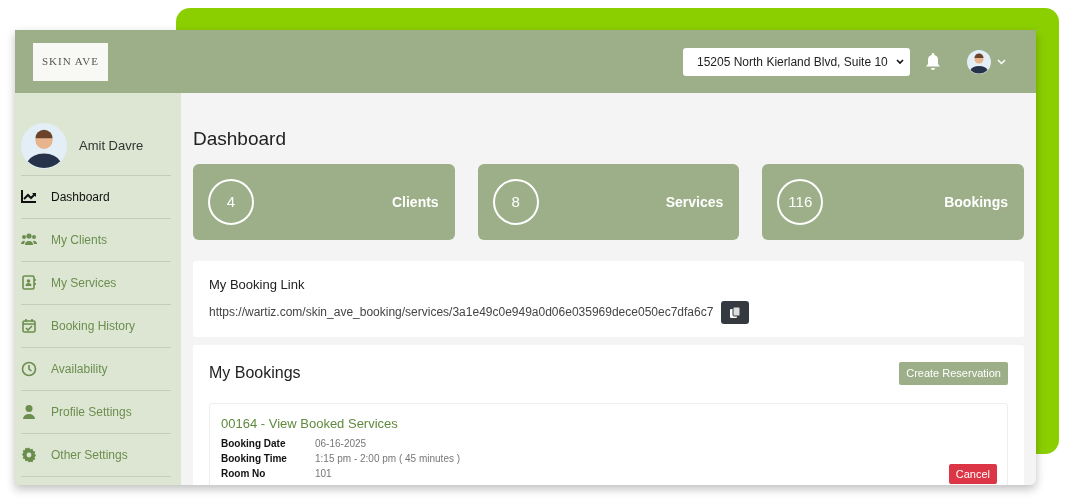 The width and height of the screenshot is (1067, 503). Describe the element at coordinates (96, 411) in the screenshot. I see `nav-item: Profile Settings` at that location.